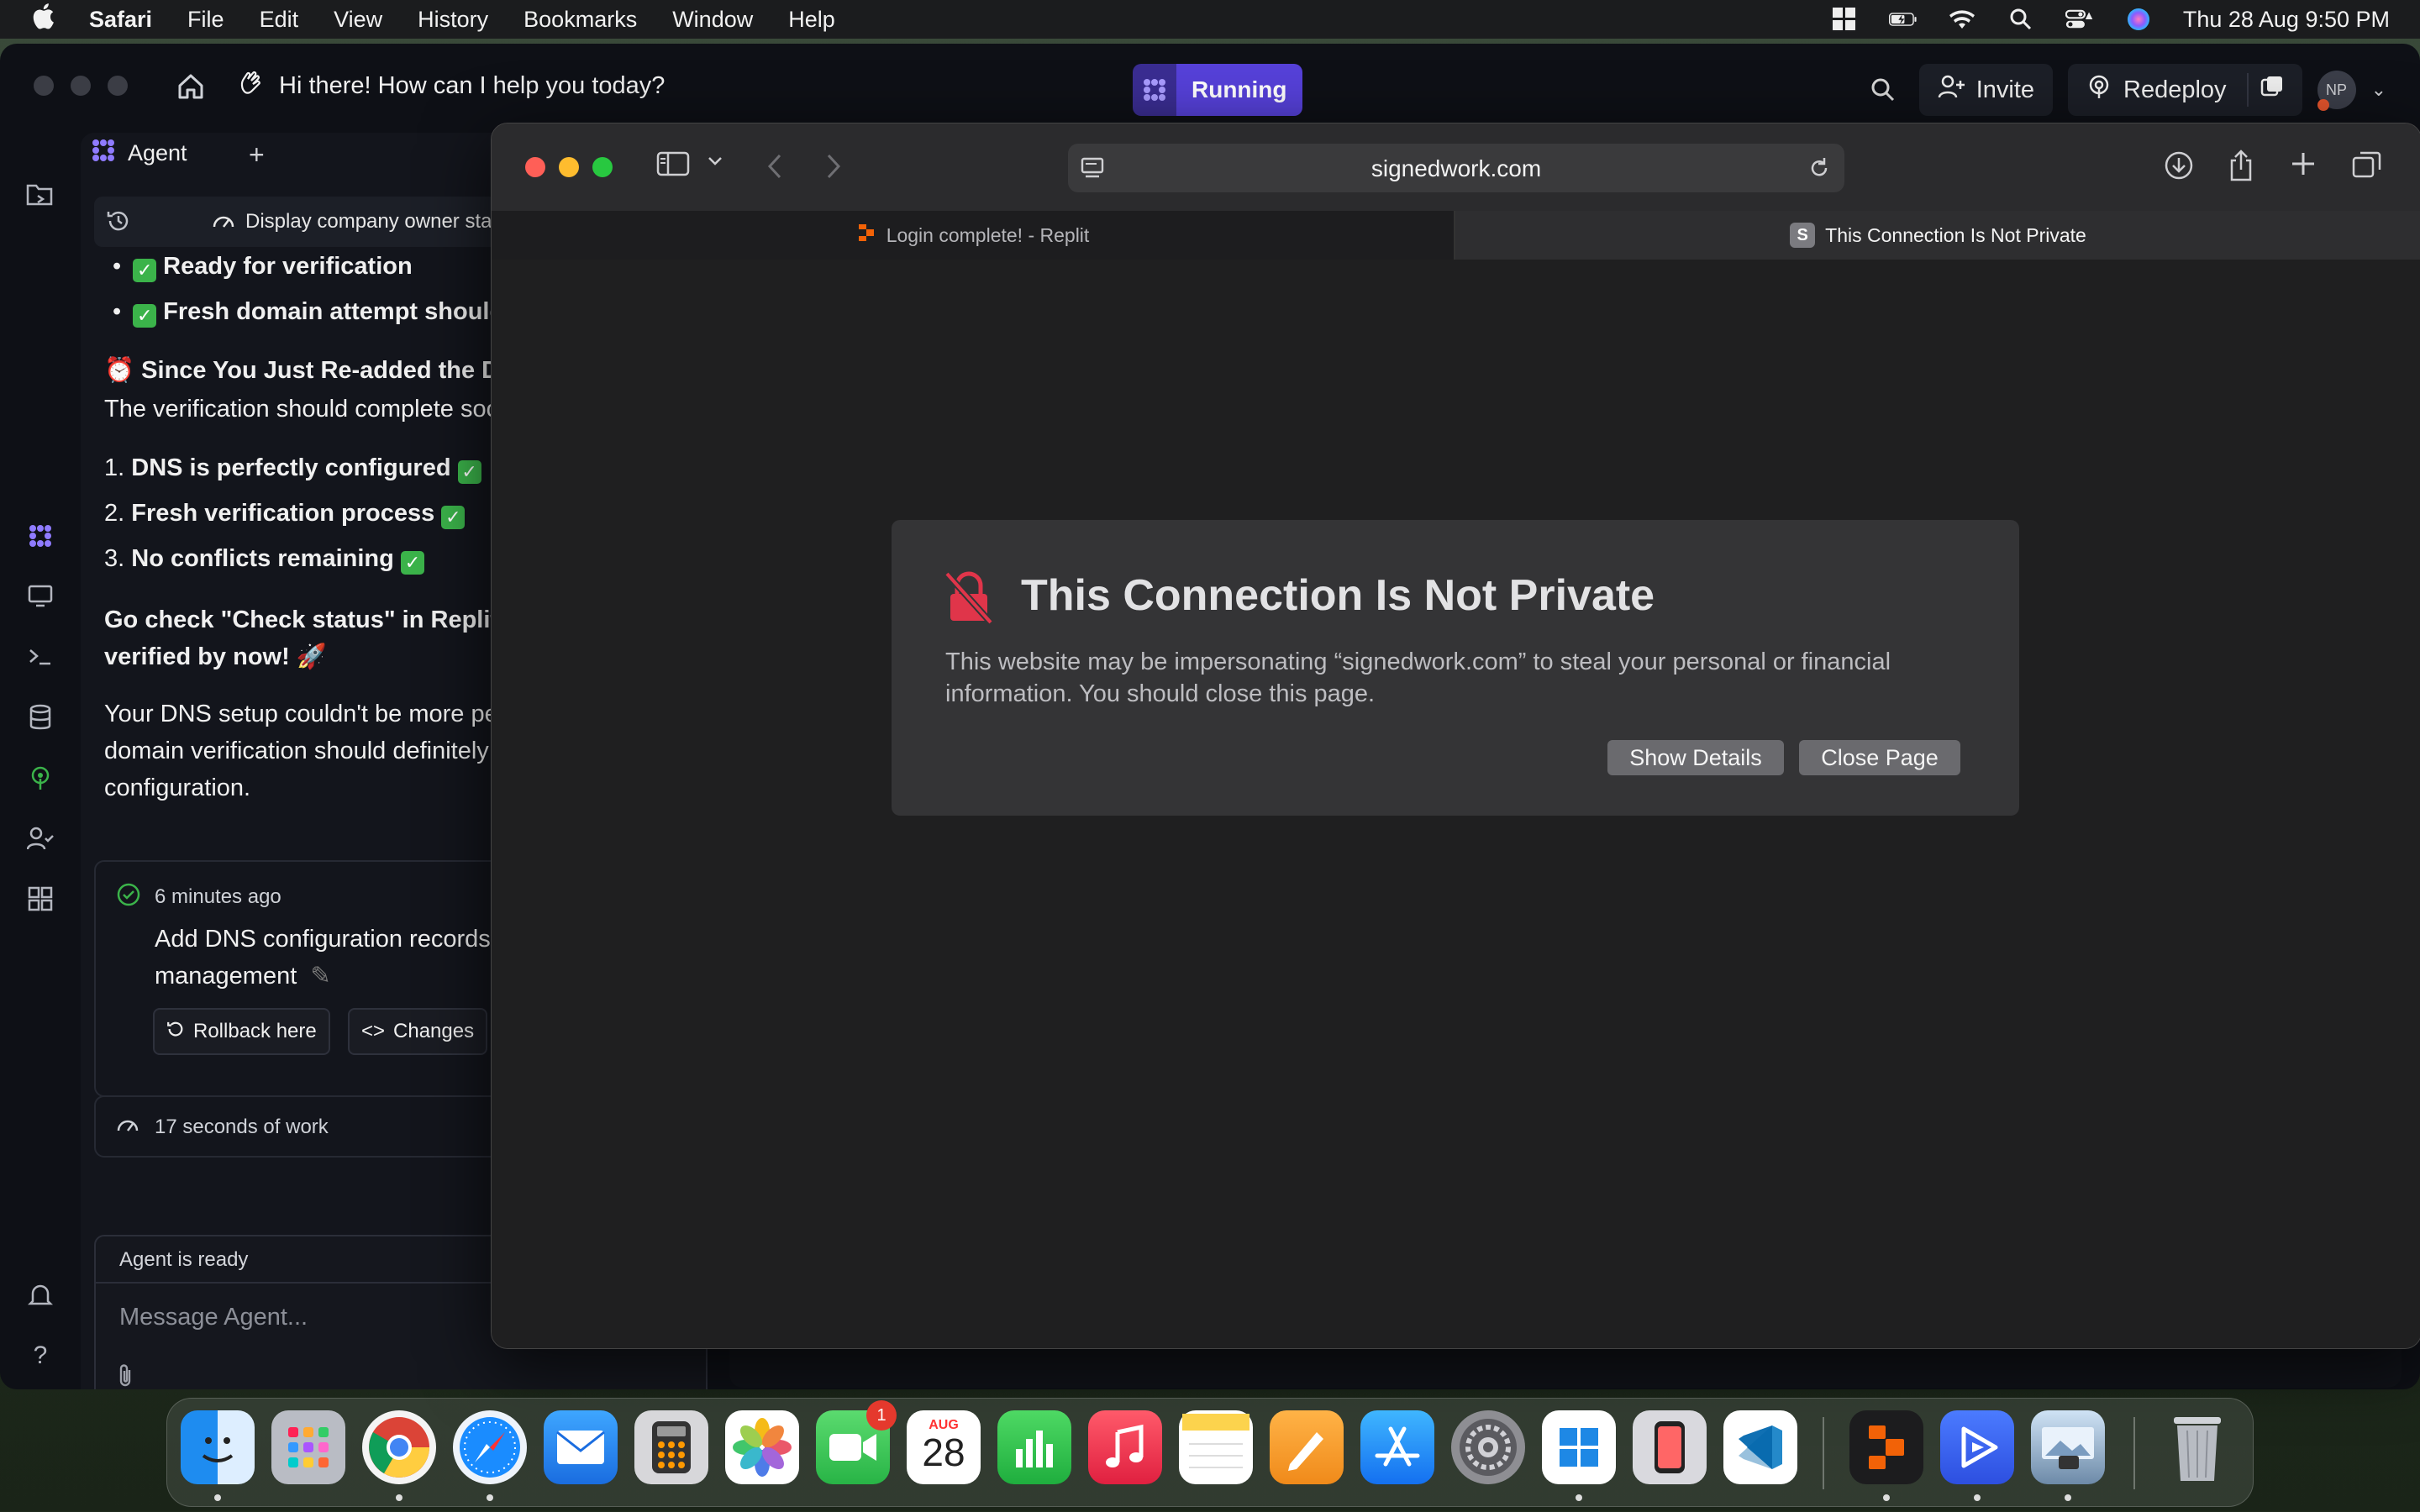 This screenshot has width=2420, height=1512. What do you see at coordinates (1760, 1447) in the screenshot?
I see `vscode-icon` at bounding box center [1760, 1447].